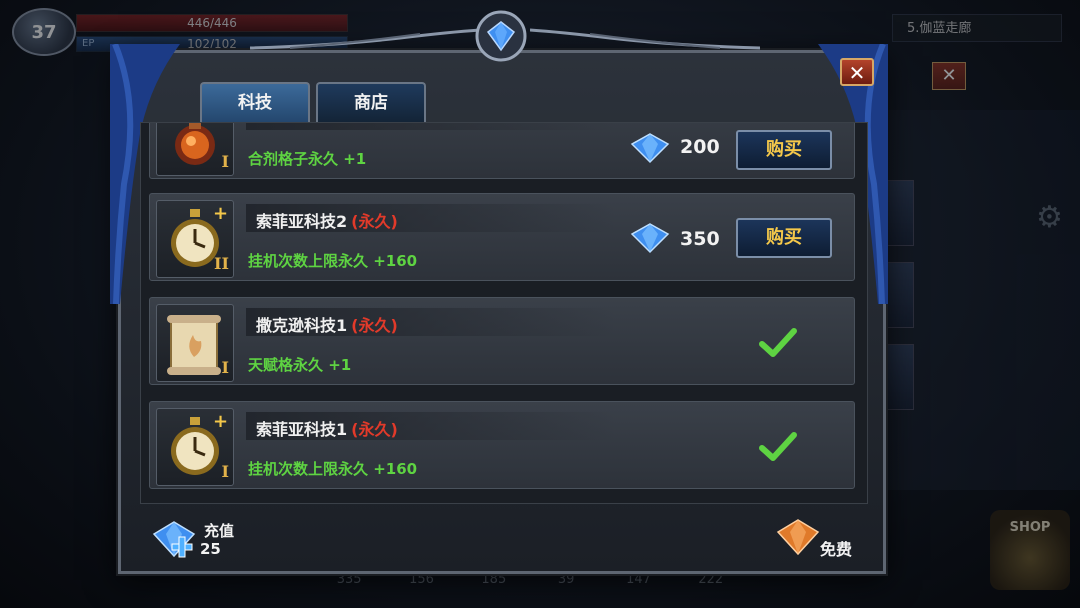 The image size is (1080, 608). Describe the element at coordinates (711, 579) in the screenshot. I see `bottom-stat: 222` at that location.